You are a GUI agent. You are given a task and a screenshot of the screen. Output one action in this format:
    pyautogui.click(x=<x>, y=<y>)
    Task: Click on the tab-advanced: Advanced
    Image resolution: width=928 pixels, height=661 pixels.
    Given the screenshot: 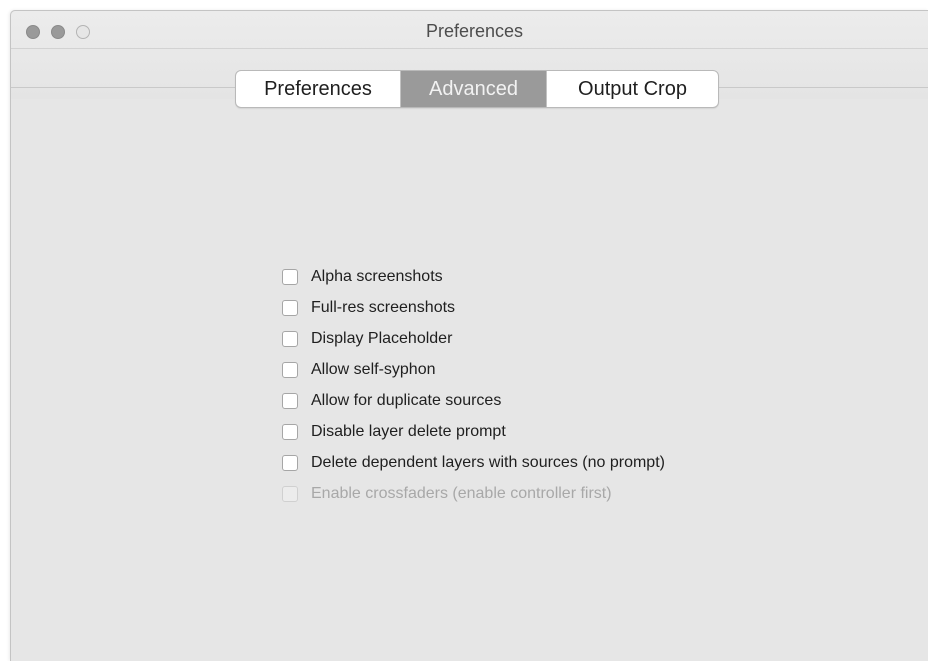 What is the action you would take?
    pyautogui.click(x=473, y=89)
    